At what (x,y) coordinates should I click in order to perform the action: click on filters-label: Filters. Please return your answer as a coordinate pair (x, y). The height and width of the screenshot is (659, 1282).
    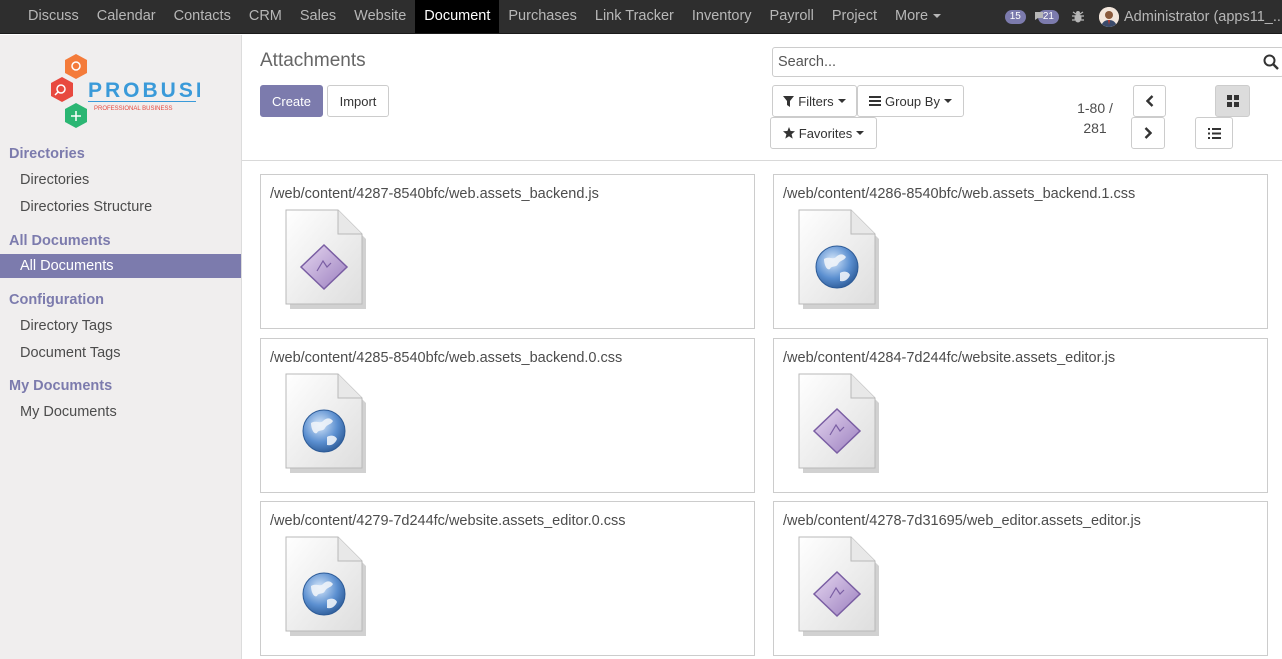
    Looking at the image, I should click on (816, 101).